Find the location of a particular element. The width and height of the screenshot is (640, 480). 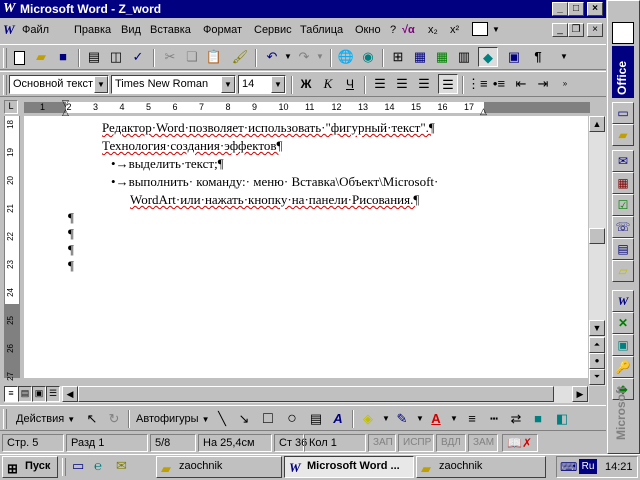

bullets-icon: •≡ is located at coordinates (499, 84).